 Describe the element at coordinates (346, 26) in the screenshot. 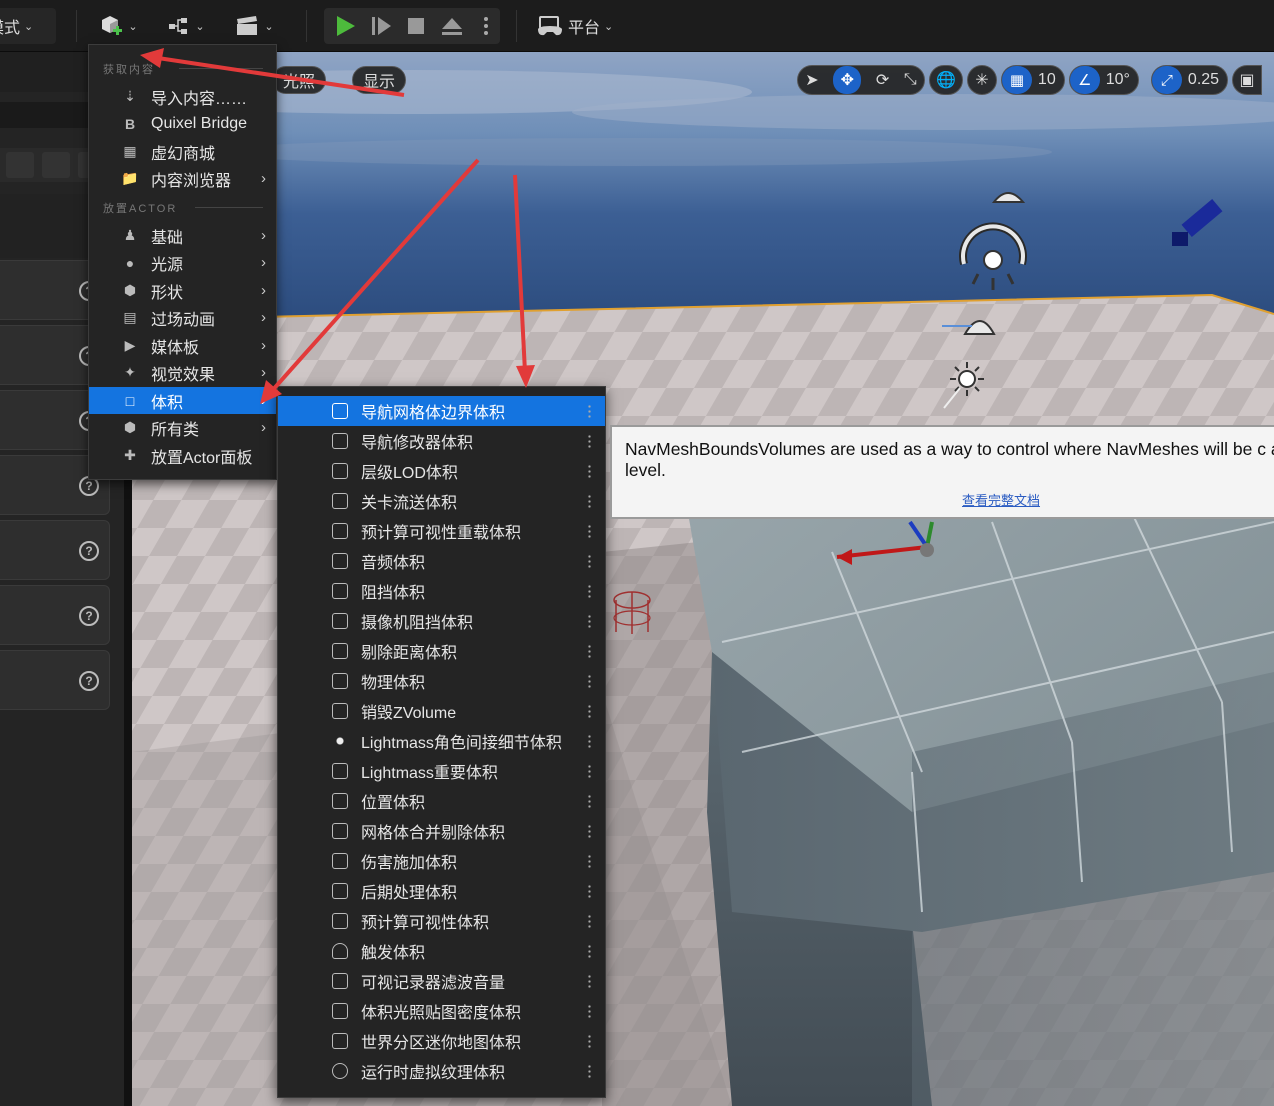

I see `play-icon` at that location.